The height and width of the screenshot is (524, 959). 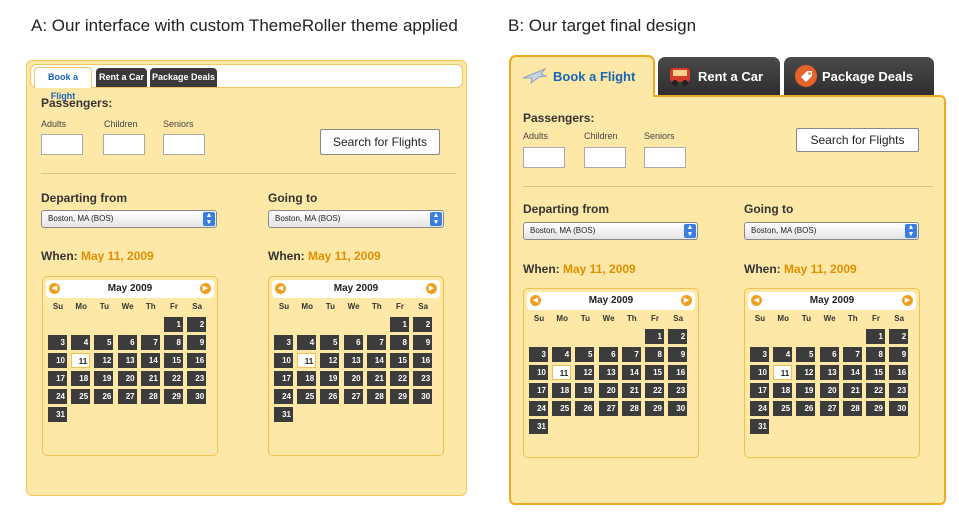 What do you see at coordinates (678, 390) in the screenshot?
I see `calendar-day: 23` at bounding box center [678, 390].